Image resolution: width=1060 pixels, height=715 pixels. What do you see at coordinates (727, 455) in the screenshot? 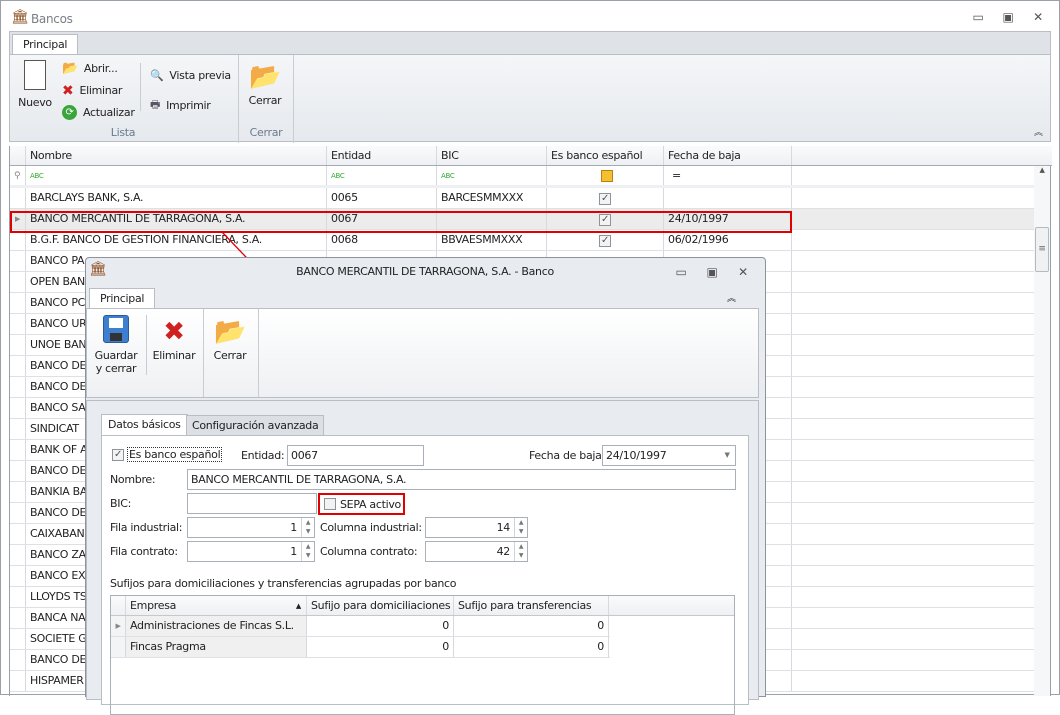
I see `dropdown-arrow-icon: ▼` at bounding box center [727, 455].